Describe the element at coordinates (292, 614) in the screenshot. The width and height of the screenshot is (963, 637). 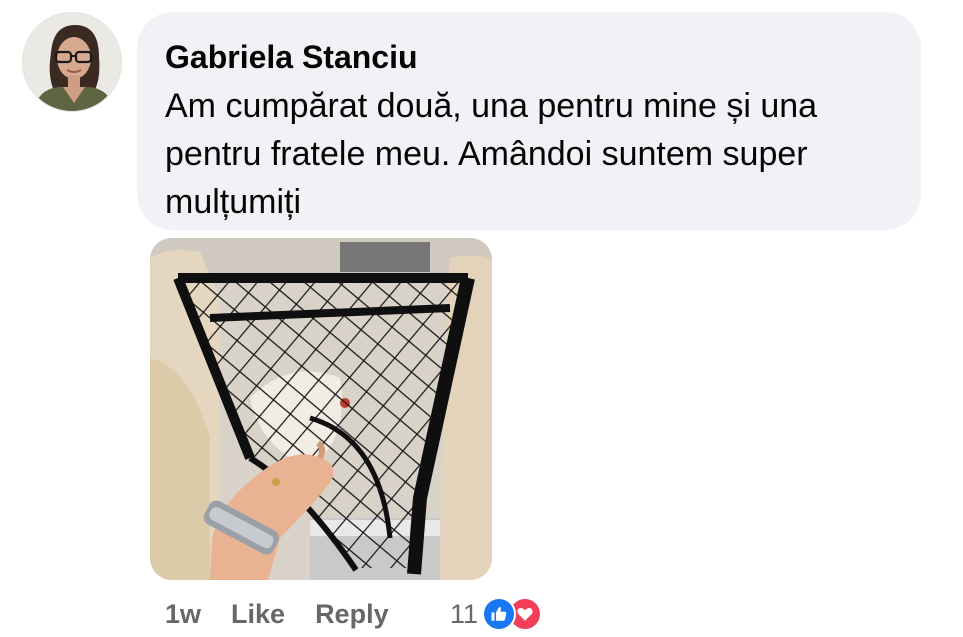
I see `comment-actions: 1w Like Reply` at that location.